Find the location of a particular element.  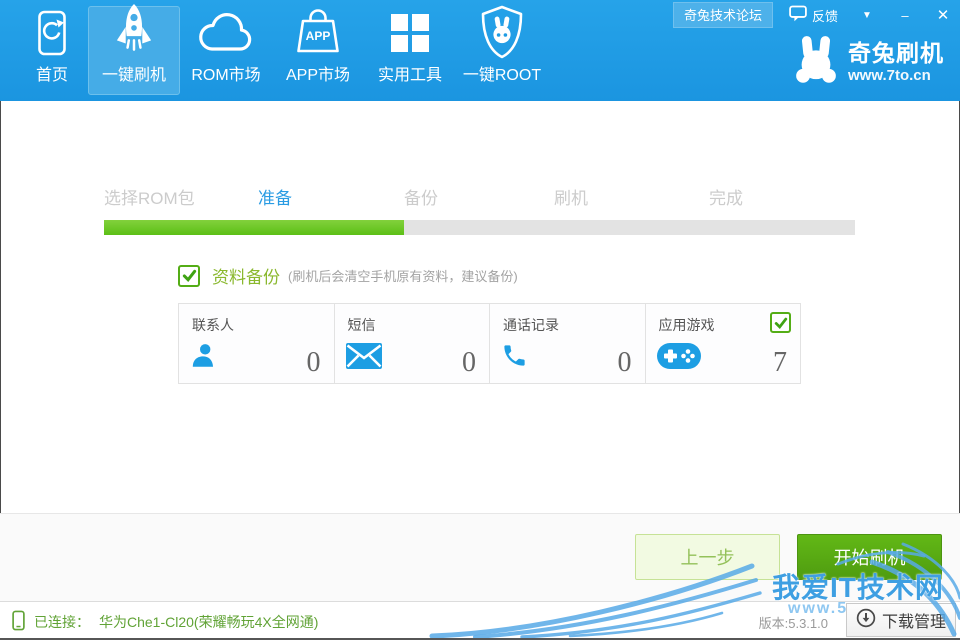

cell-label: 联系人 is located at coordinates (213, 325).